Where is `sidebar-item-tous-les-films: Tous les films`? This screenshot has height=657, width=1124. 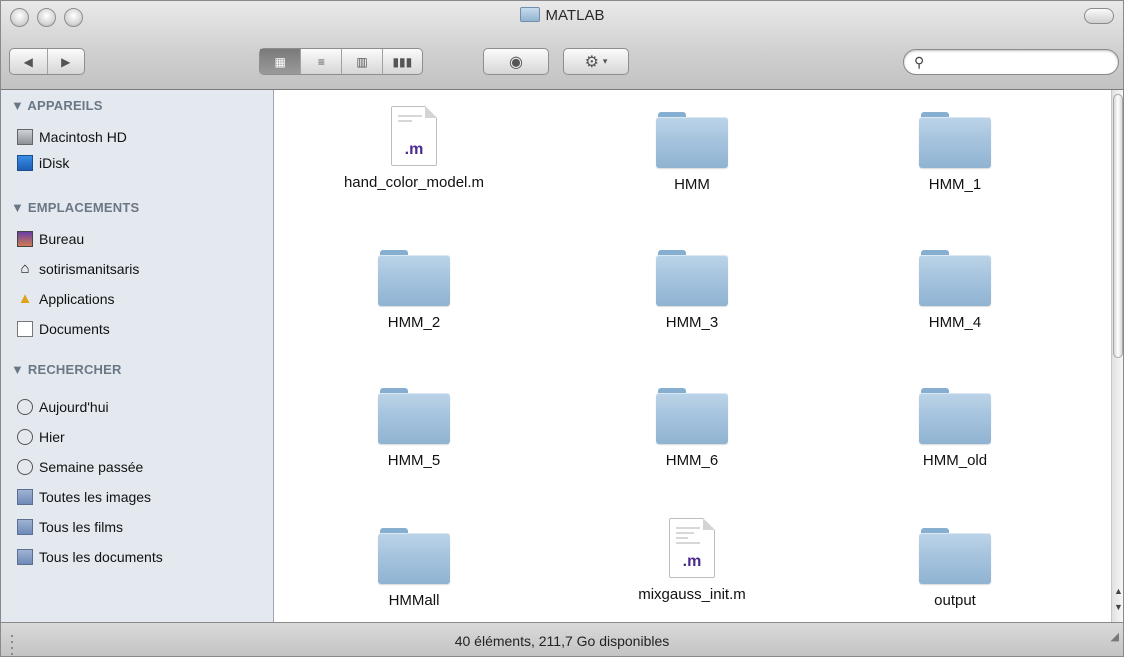
sidebar-item-tous-les-films: Tous les films is located at coordinates (70, 527).